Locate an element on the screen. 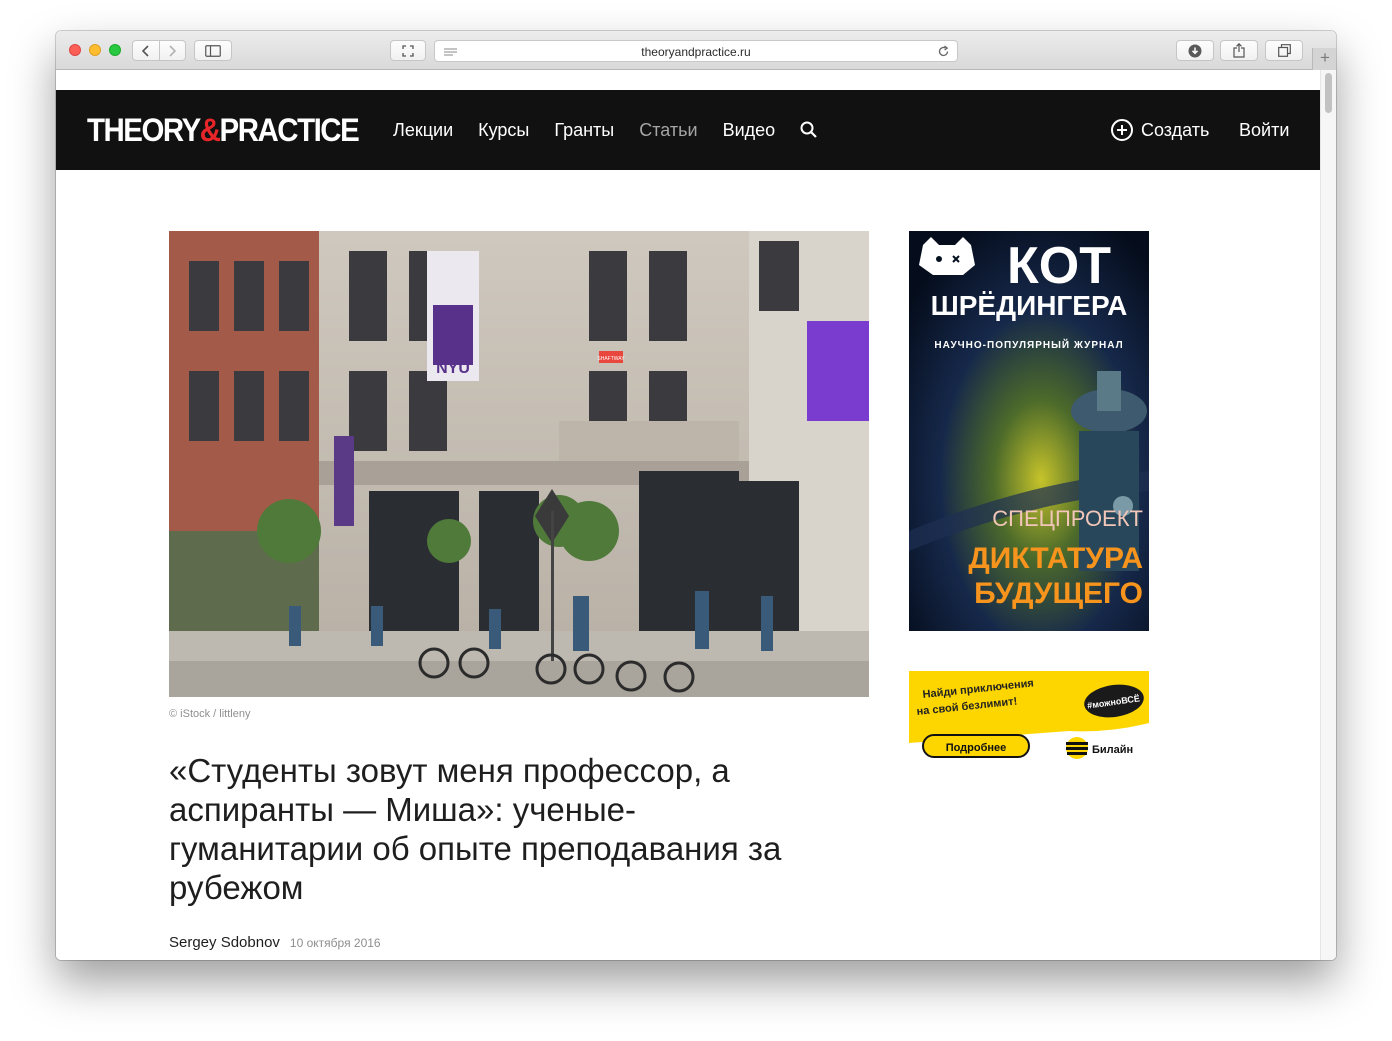 This screenshot has width=1392, height=1041. minimize-window-button is located at coordinates (95, 50).